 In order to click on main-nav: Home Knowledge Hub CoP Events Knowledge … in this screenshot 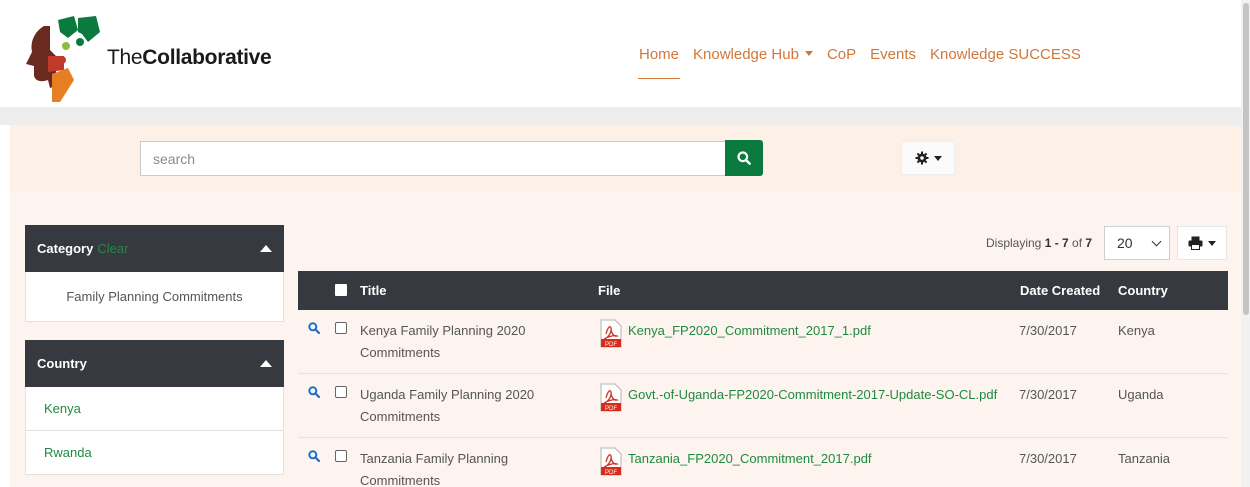, I will do `click(860, 60)`.